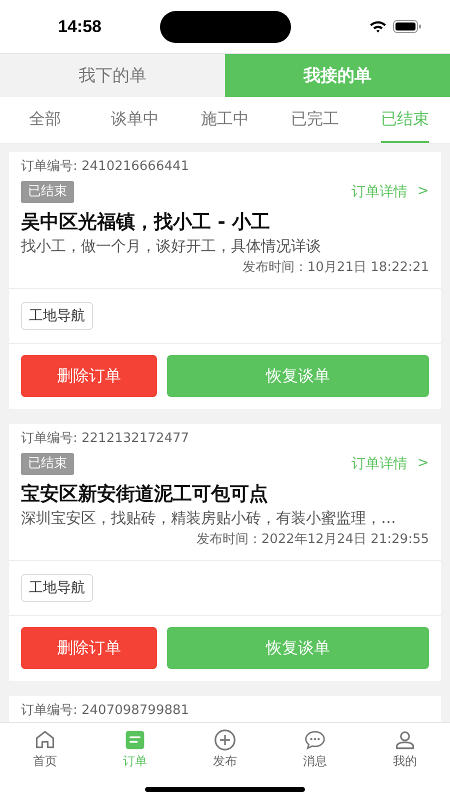 The width and height of the screenshot is (450, 800). Describe the element at coordinates (105, 711) in the screenshot. I see `order-number: 订单编号: 2407098799881` at that location.